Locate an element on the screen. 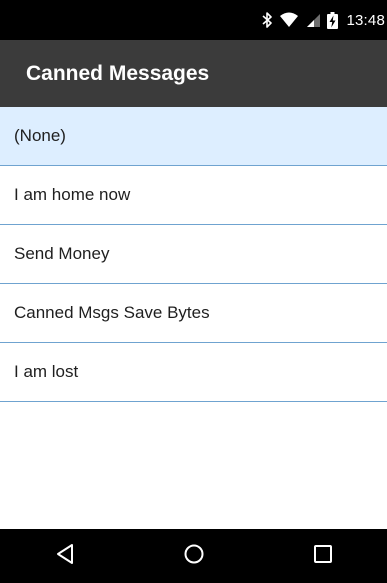 This screenshot has width=387, height=583. app-title: Canned Messages is located at coordinates (118, 73).